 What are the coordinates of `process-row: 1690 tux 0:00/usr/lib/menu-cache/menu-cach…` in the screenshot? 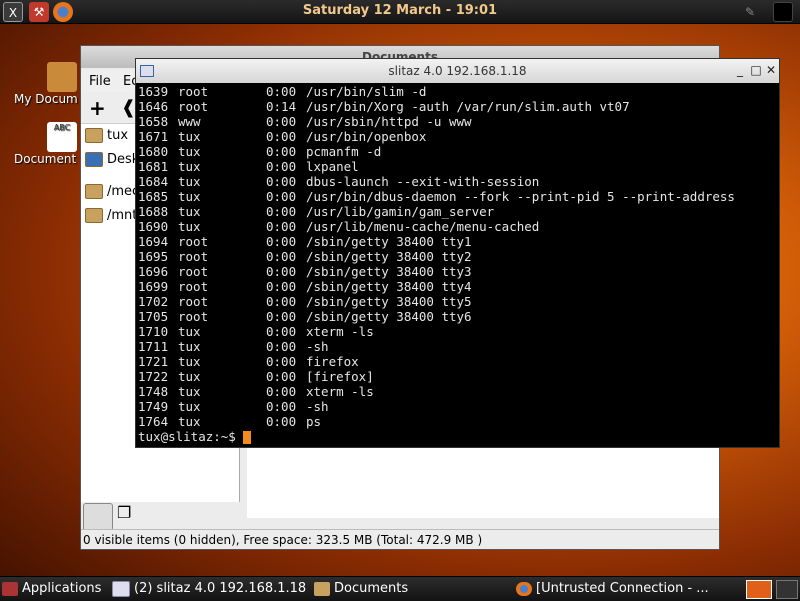 It's located at (458, 226).